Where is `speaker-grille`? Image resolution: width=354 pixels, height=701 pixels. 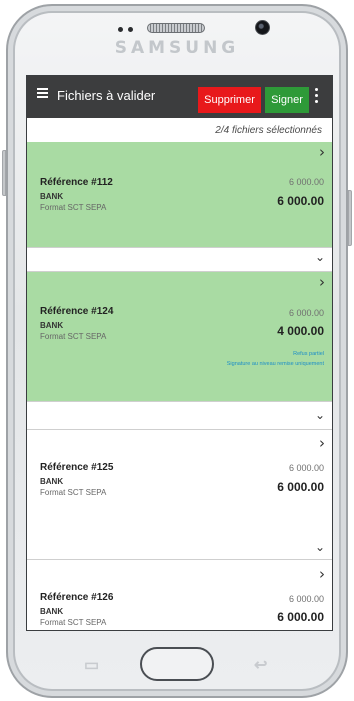 speaker-grille is located at coordinates (176, 28).